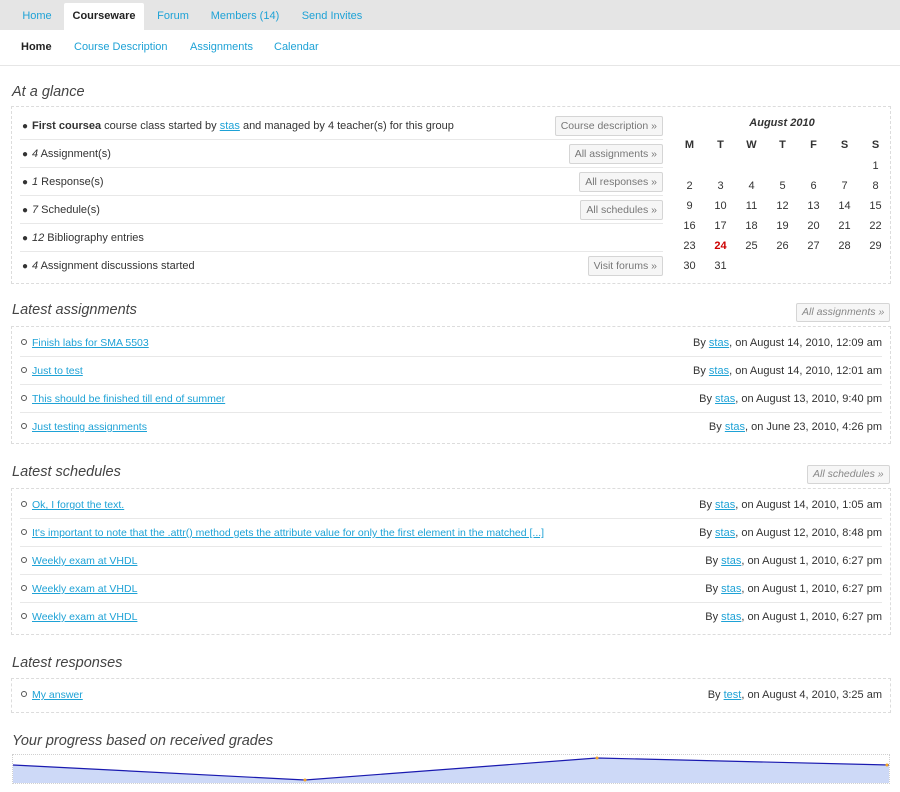 This screenshot has height=792, width=900. Describe the element at coordinates (621, 210) in the screenshot. I see `all-schedules-button: All schedules »` at that location.